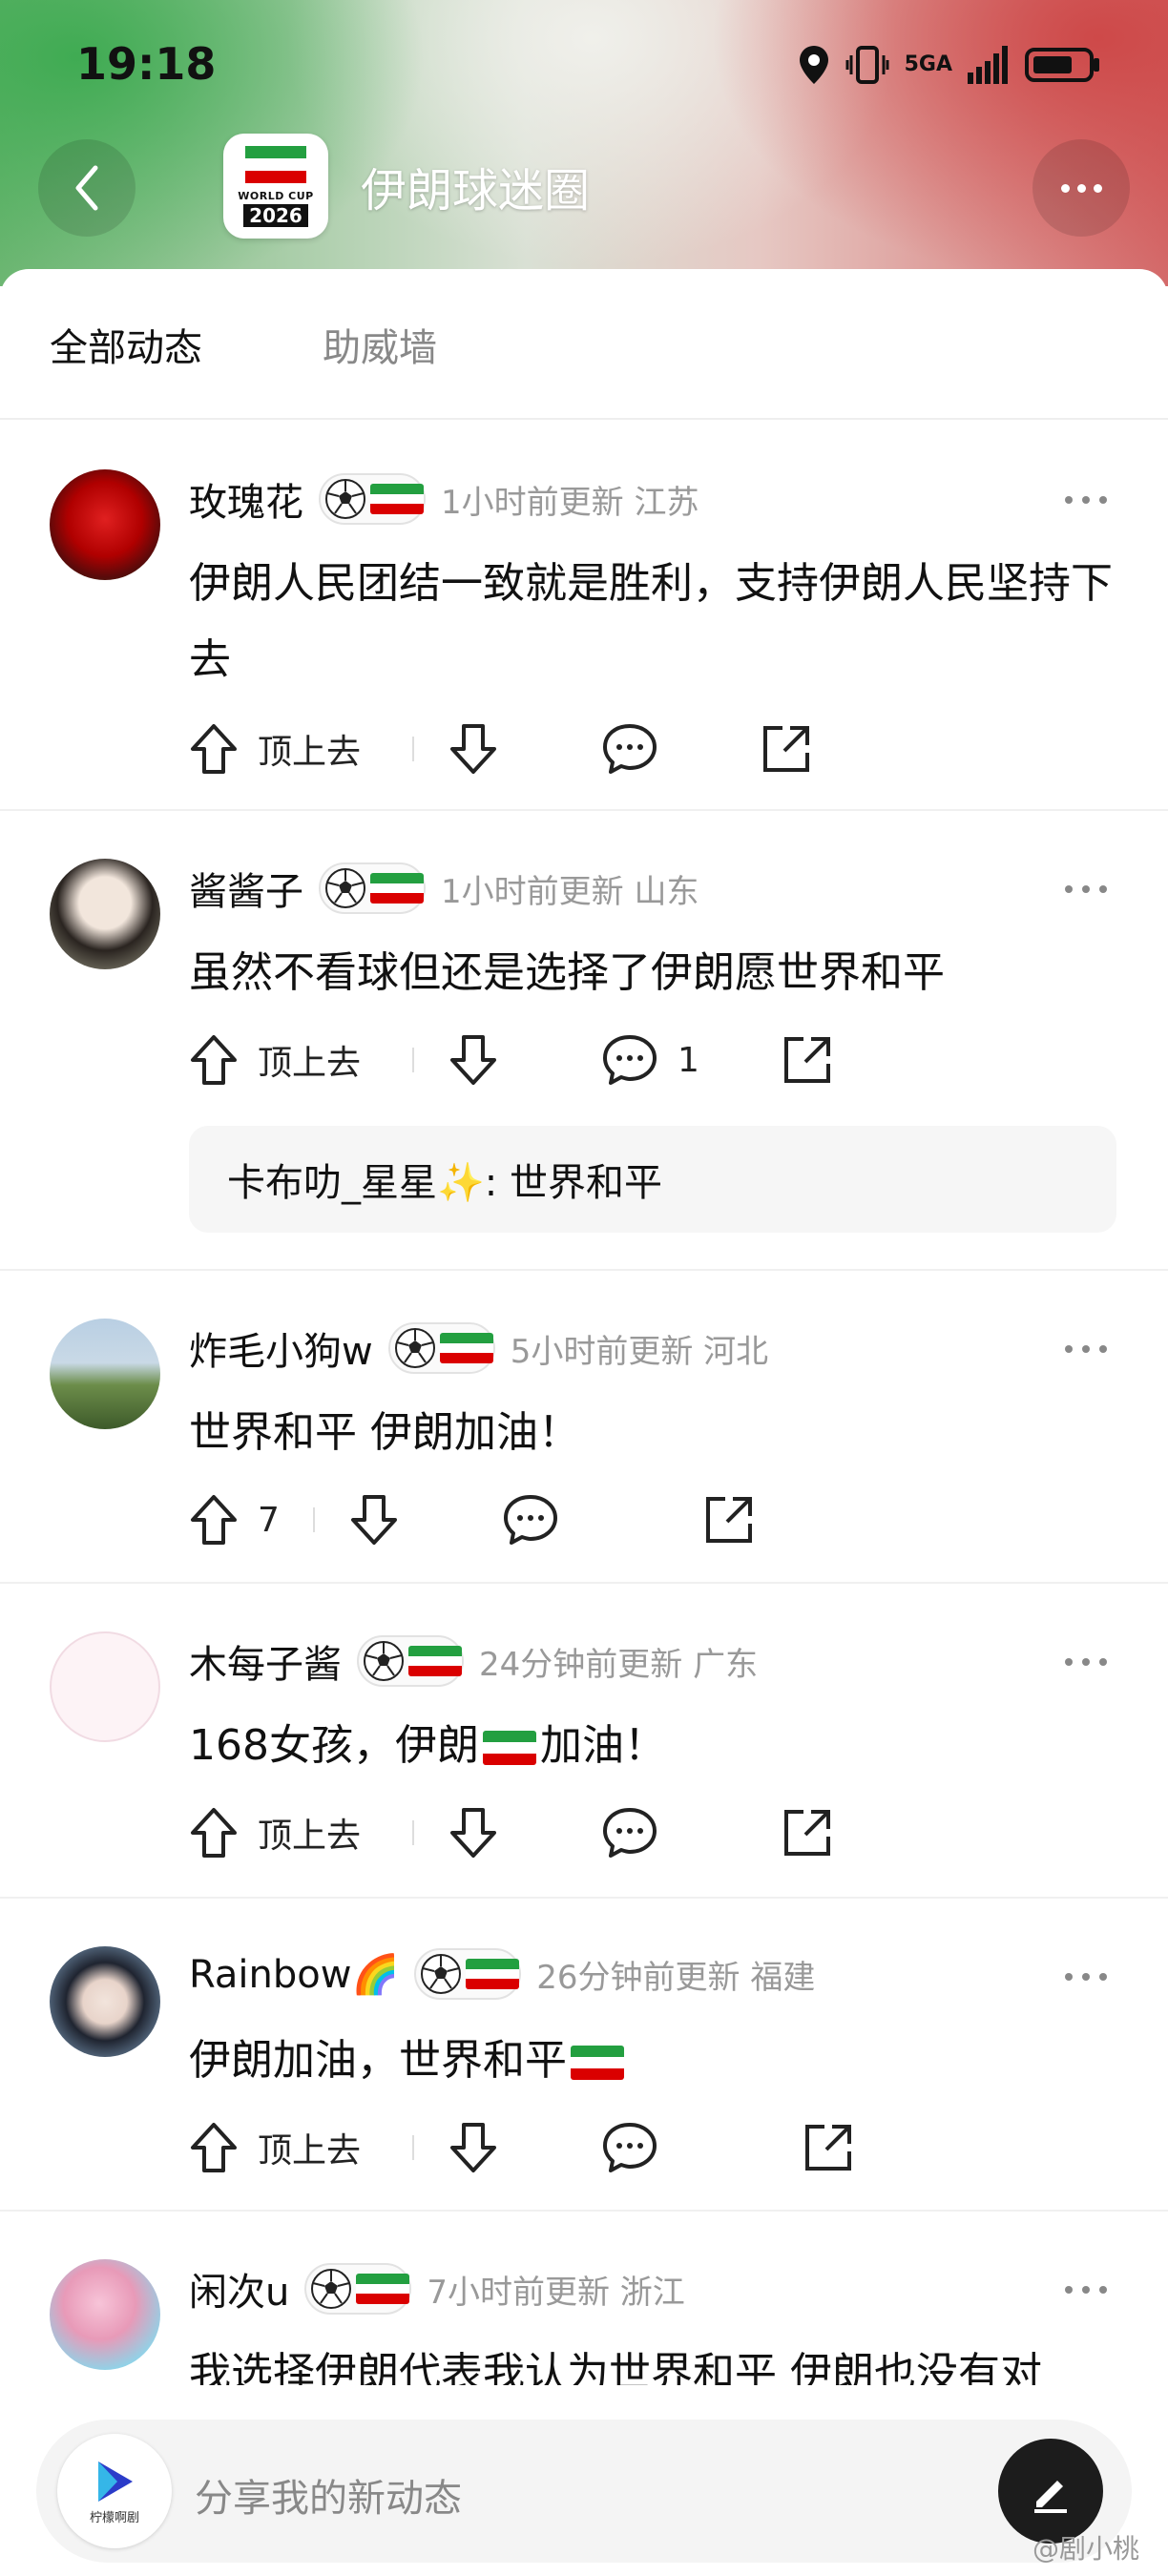 This screenshot has height=2576, width=1168. What do you see at coordinates (584, 2491) in the screenshot?
I see `composer-input: 柠檬啊剧 分享我的新动态` at bounding box center [584, 2491].